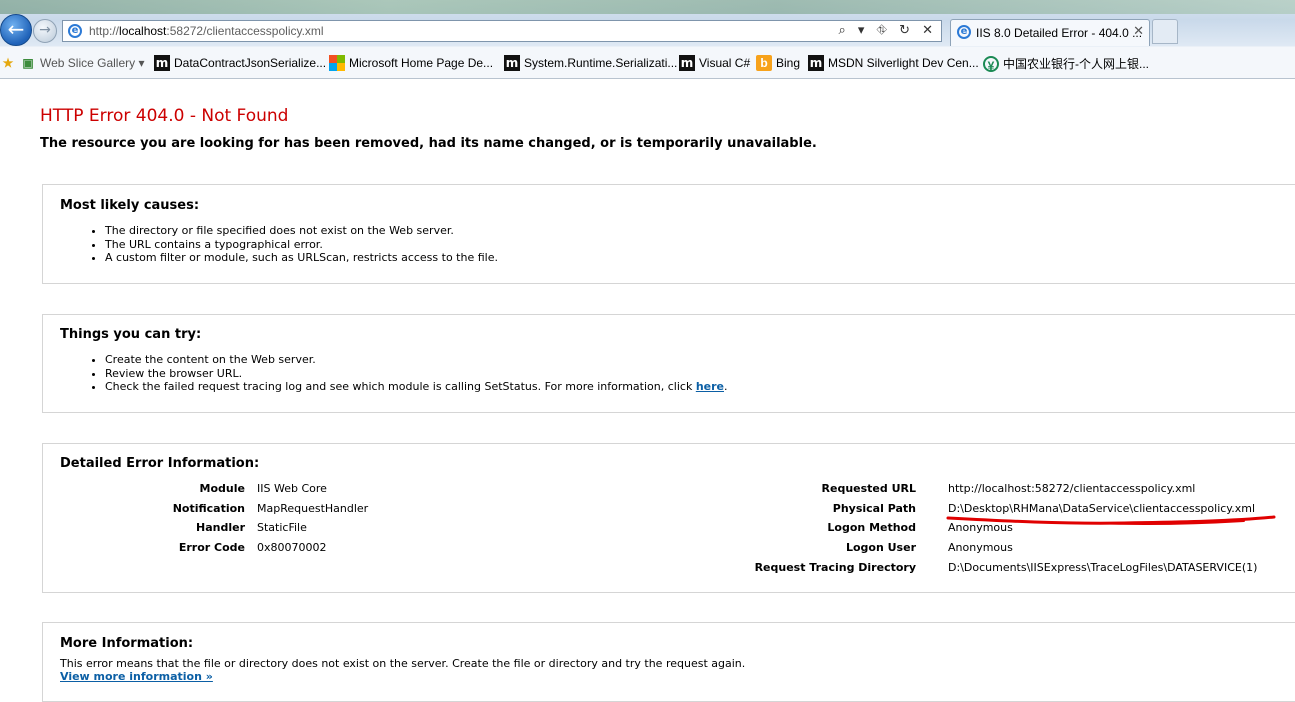 Image resolution: width=1295 pixels, height=702 pixels. I want to click on details-heading: Detailed Error Information:, so click(160, 463).